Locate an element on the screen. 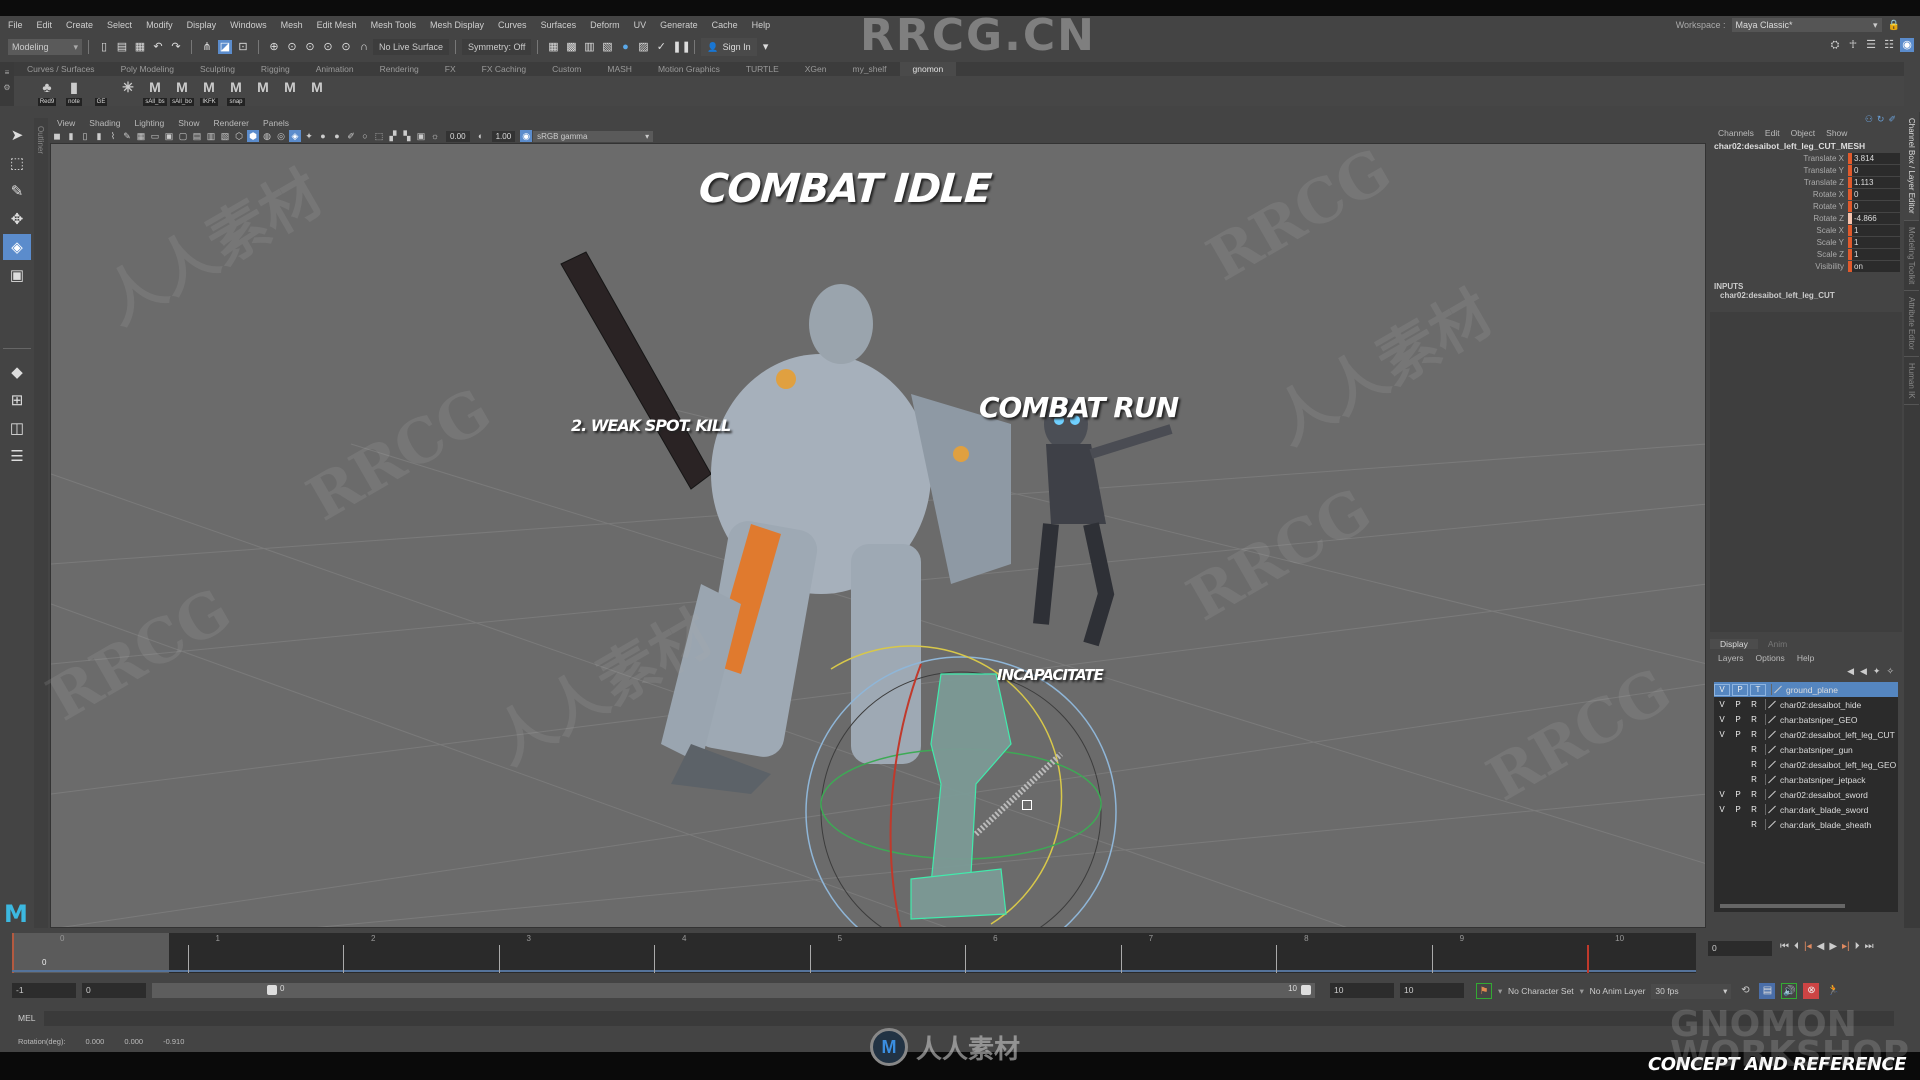  outliner-layout-icon: ☰ is located at coordinates (17, 456).